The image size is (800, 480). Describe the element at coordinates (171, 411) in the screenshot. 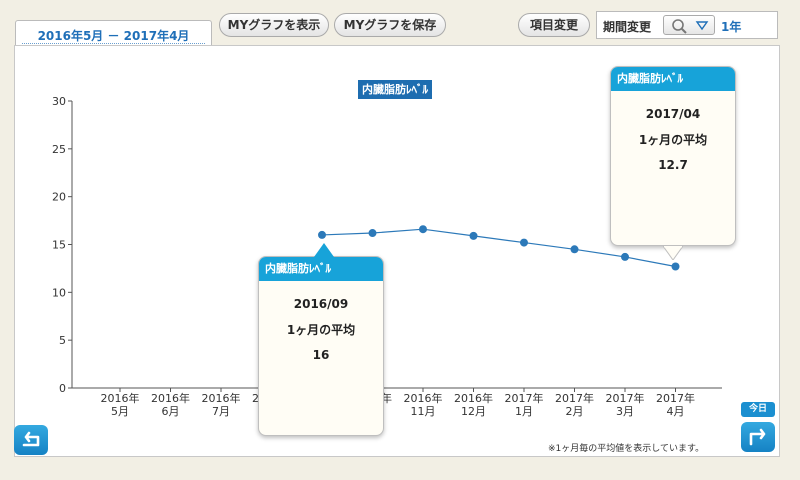

I see `x-tick-label: 6月` at that location.